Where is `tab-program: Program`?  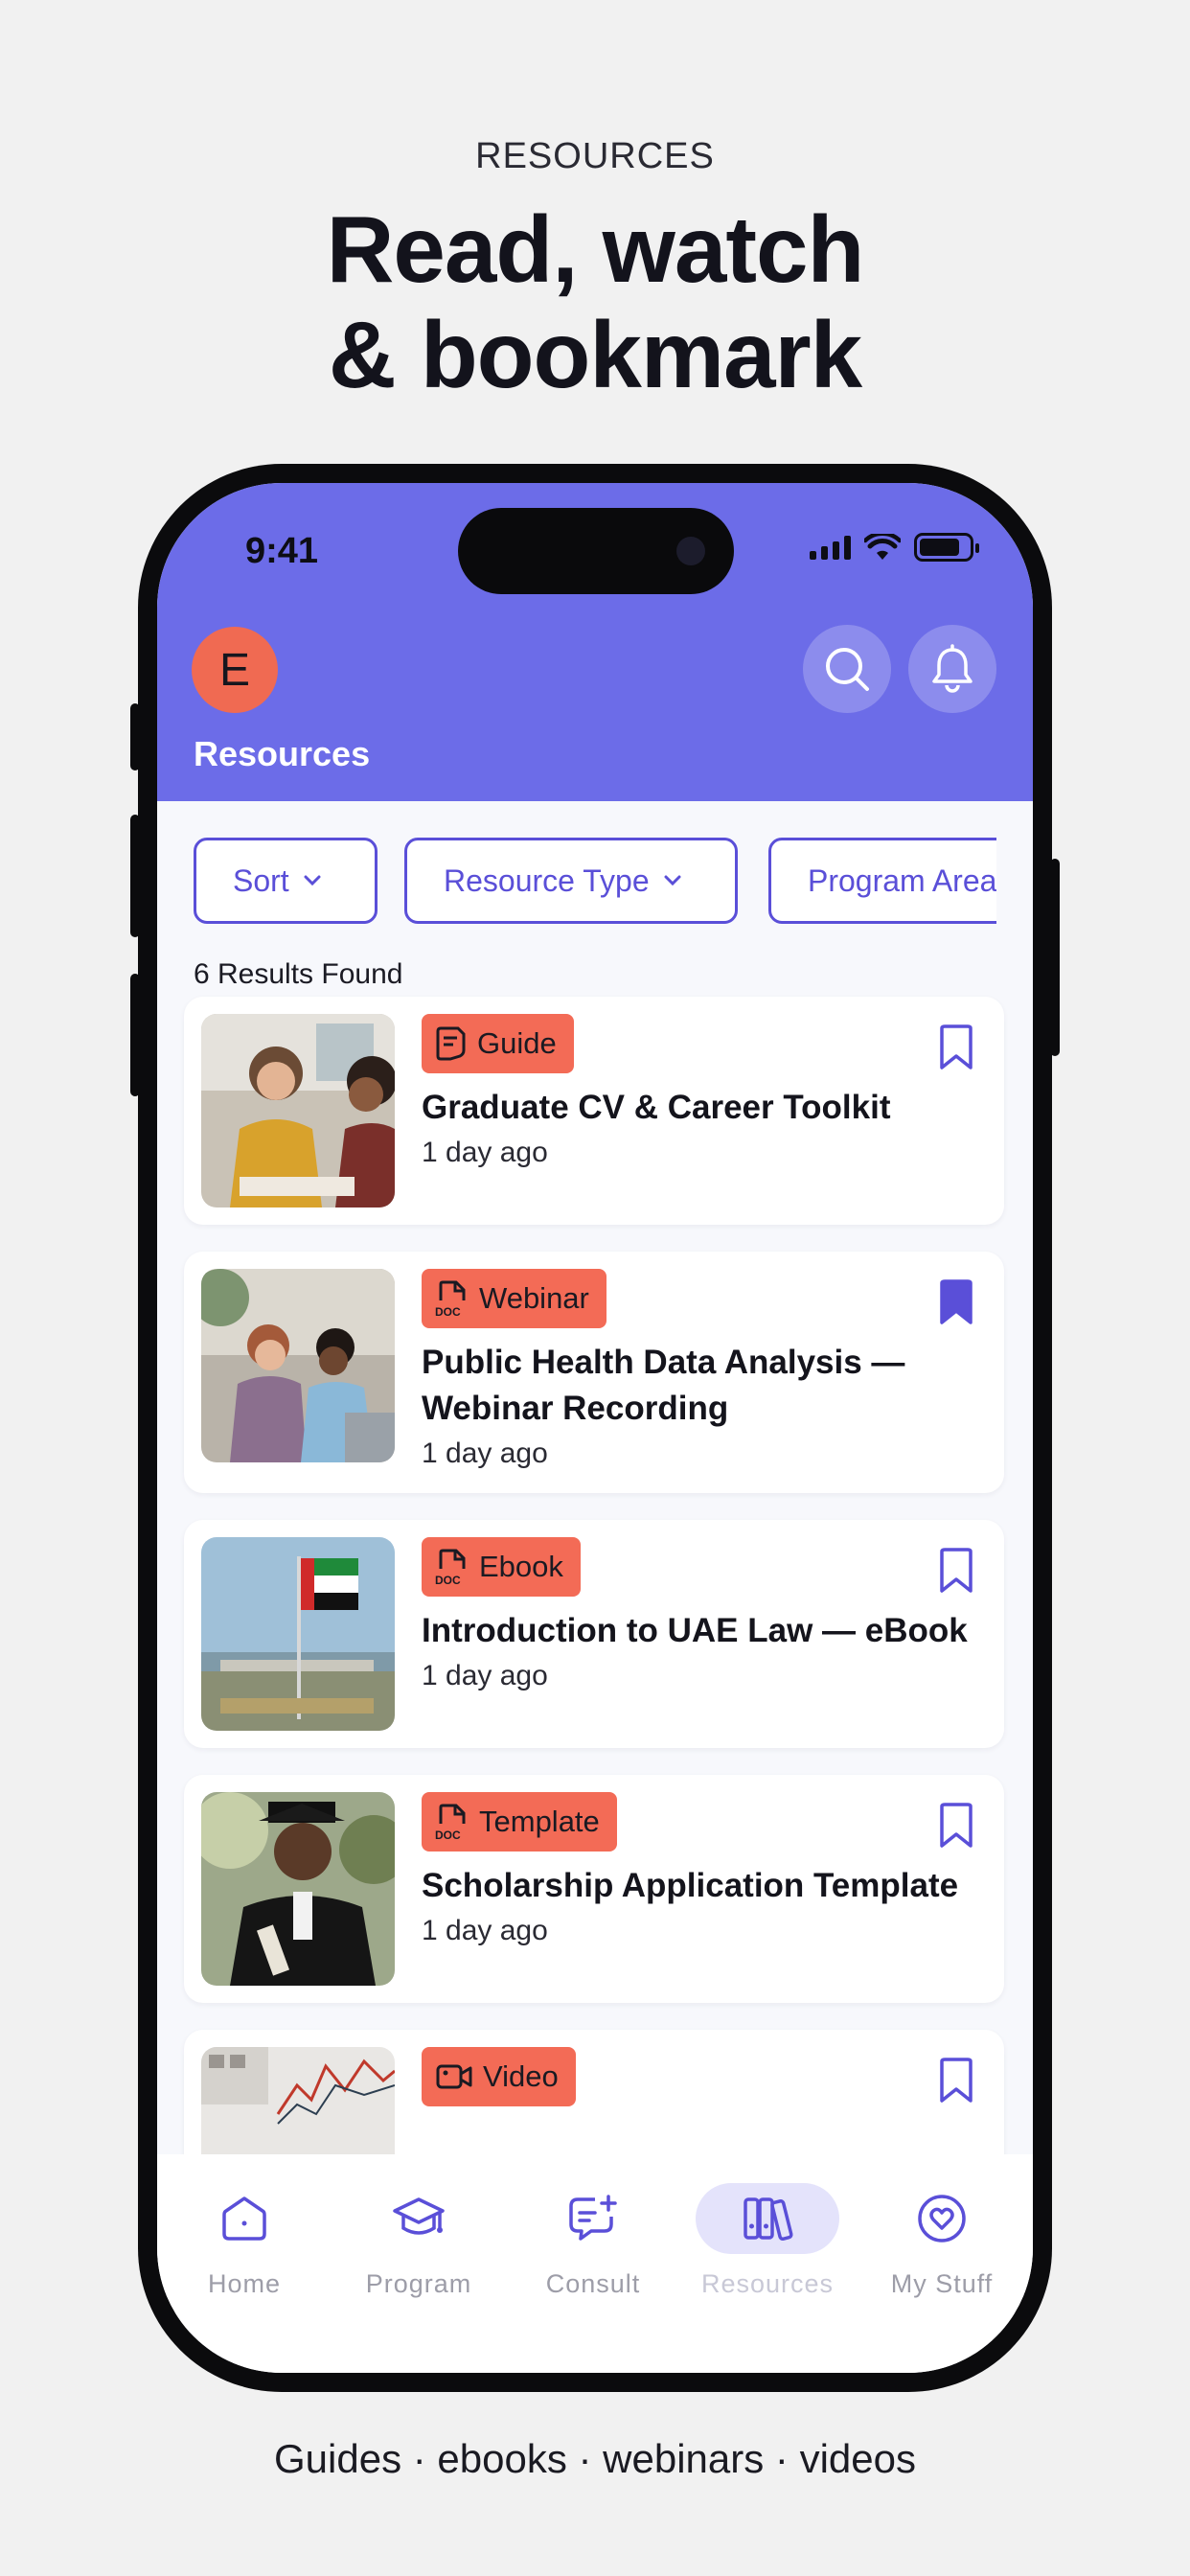
tab-program: Program is located at coordinates (419, 2241).